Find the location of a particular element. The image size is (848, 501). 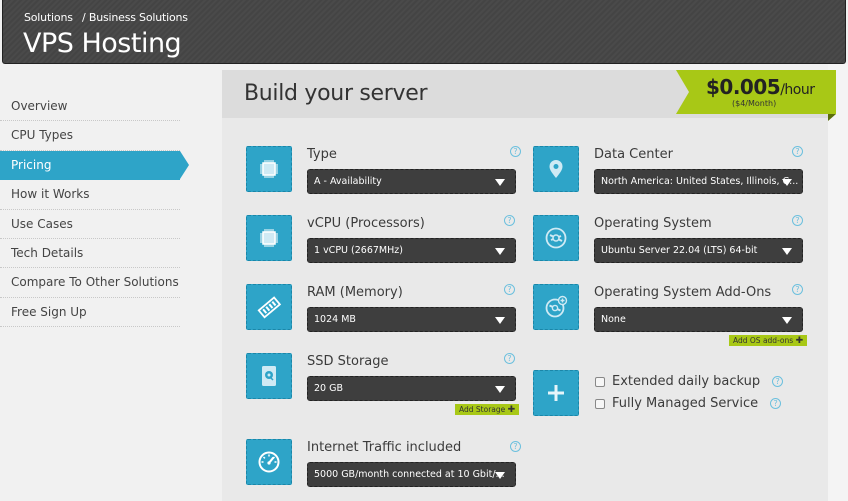

sidebar-item-free-sign-up: Free Sign Up is located at coordinates (90, 313).